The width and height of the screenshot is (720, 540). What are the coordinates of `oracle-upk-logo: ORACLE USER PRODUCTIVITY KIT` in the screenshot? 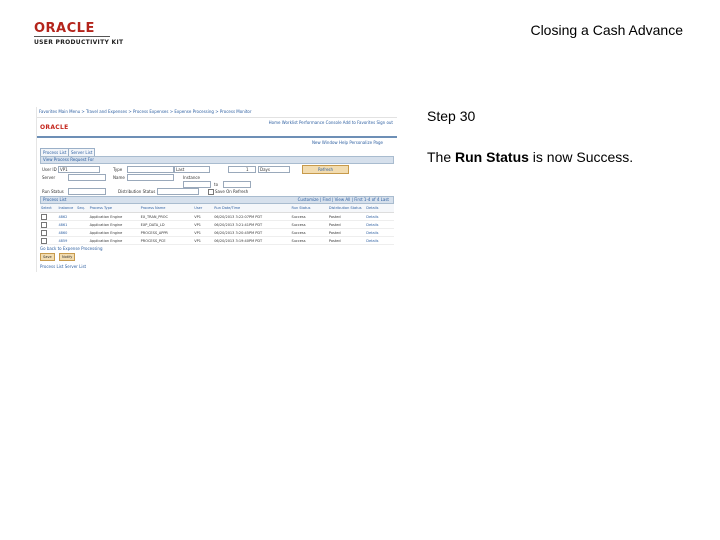 It's located at (79, 34).